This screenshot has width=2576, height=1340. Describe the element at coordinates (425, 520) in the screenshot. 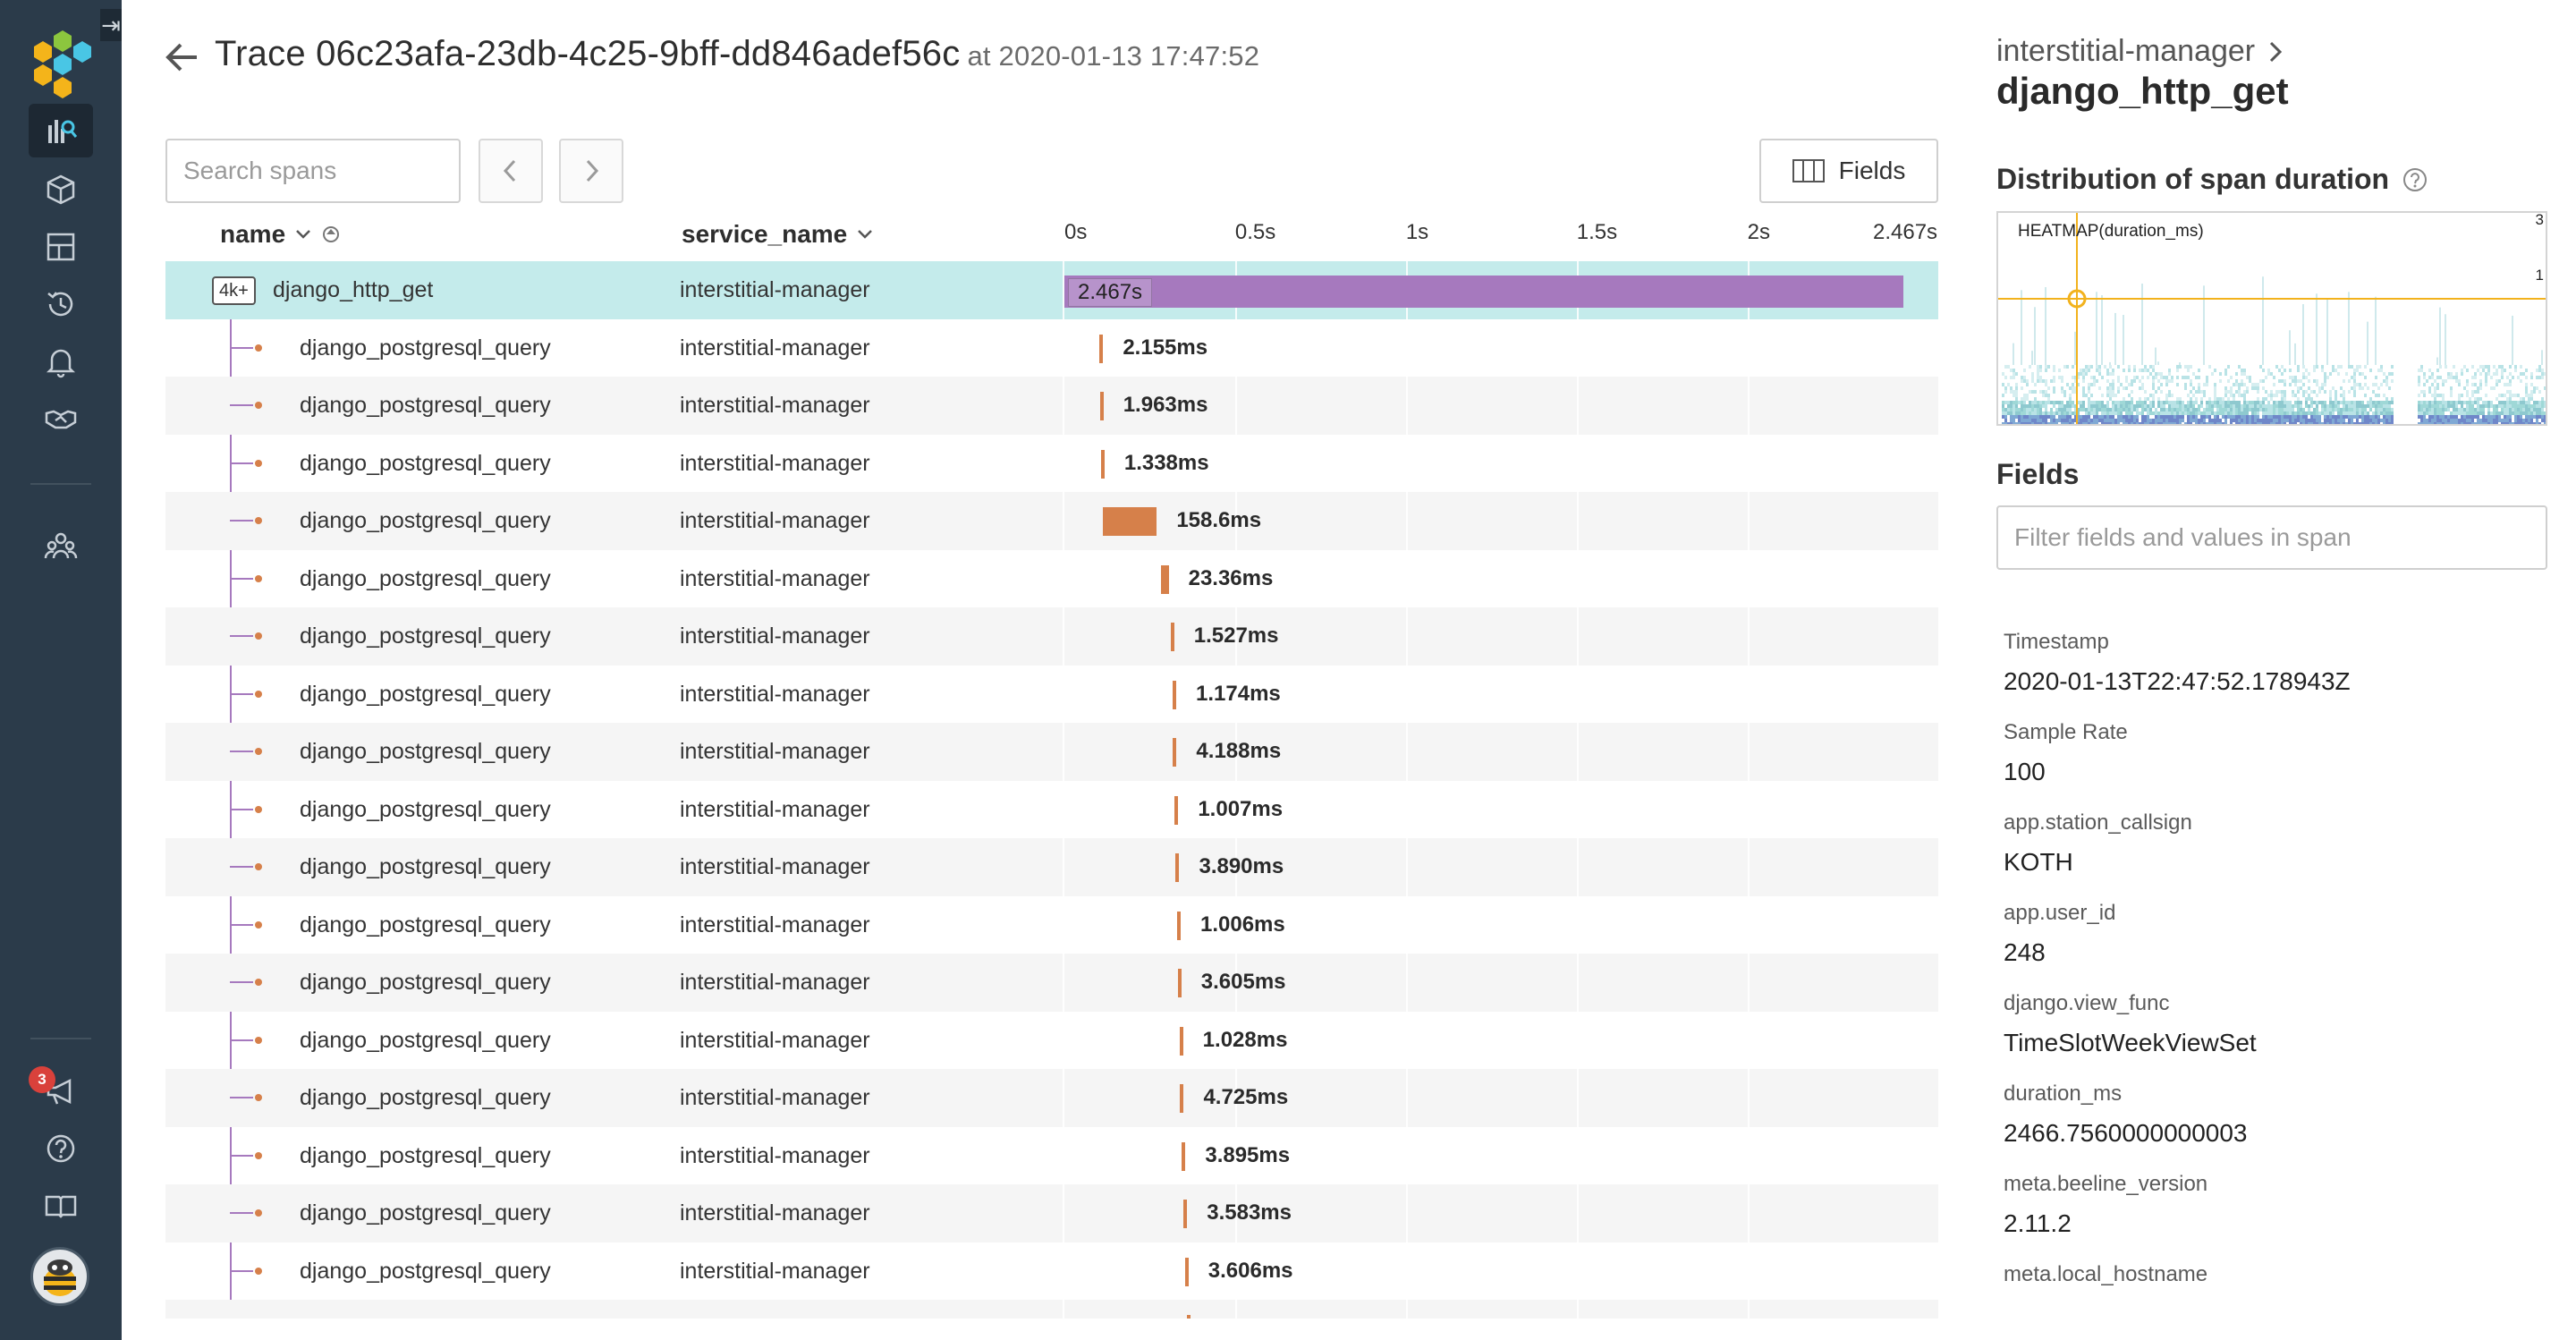

I see `span-name: django_postgresql_query` at that location.